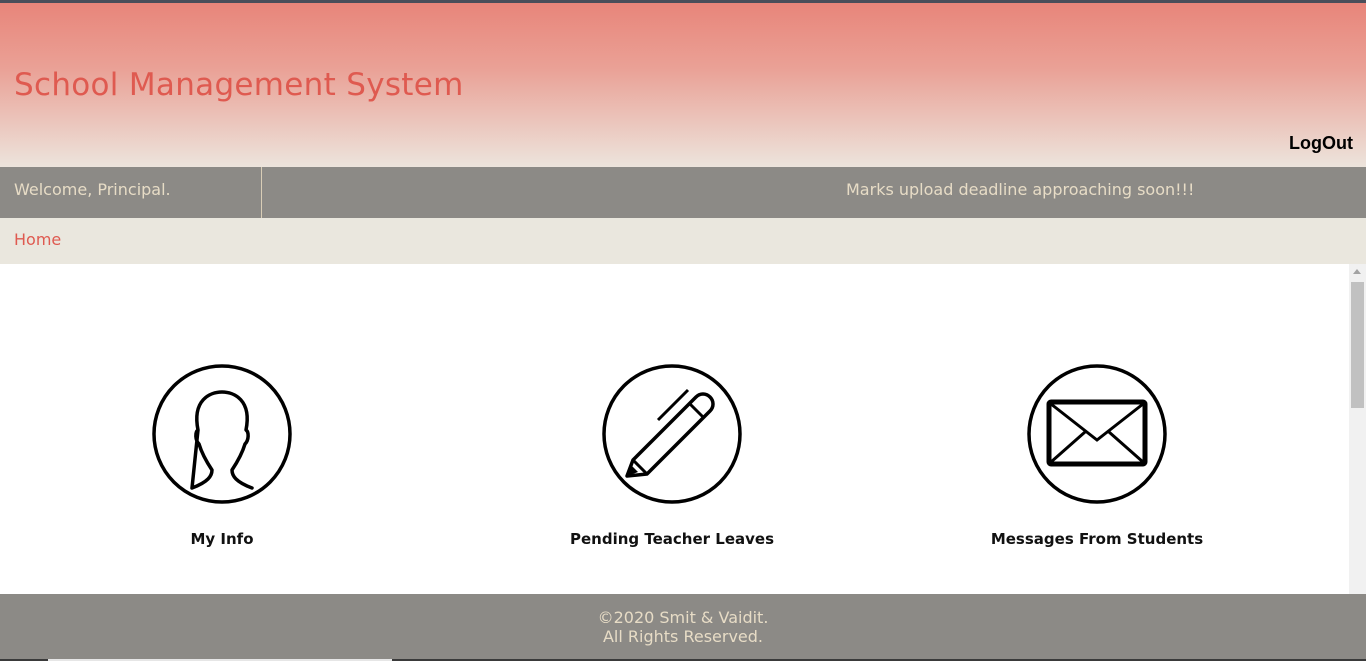 The width and height of the screenshot is (1366, 661). What do you see at coordinates (1097, 434) in the screenshot?
I see `envelope-icon` at bounding box center [1097, 434].